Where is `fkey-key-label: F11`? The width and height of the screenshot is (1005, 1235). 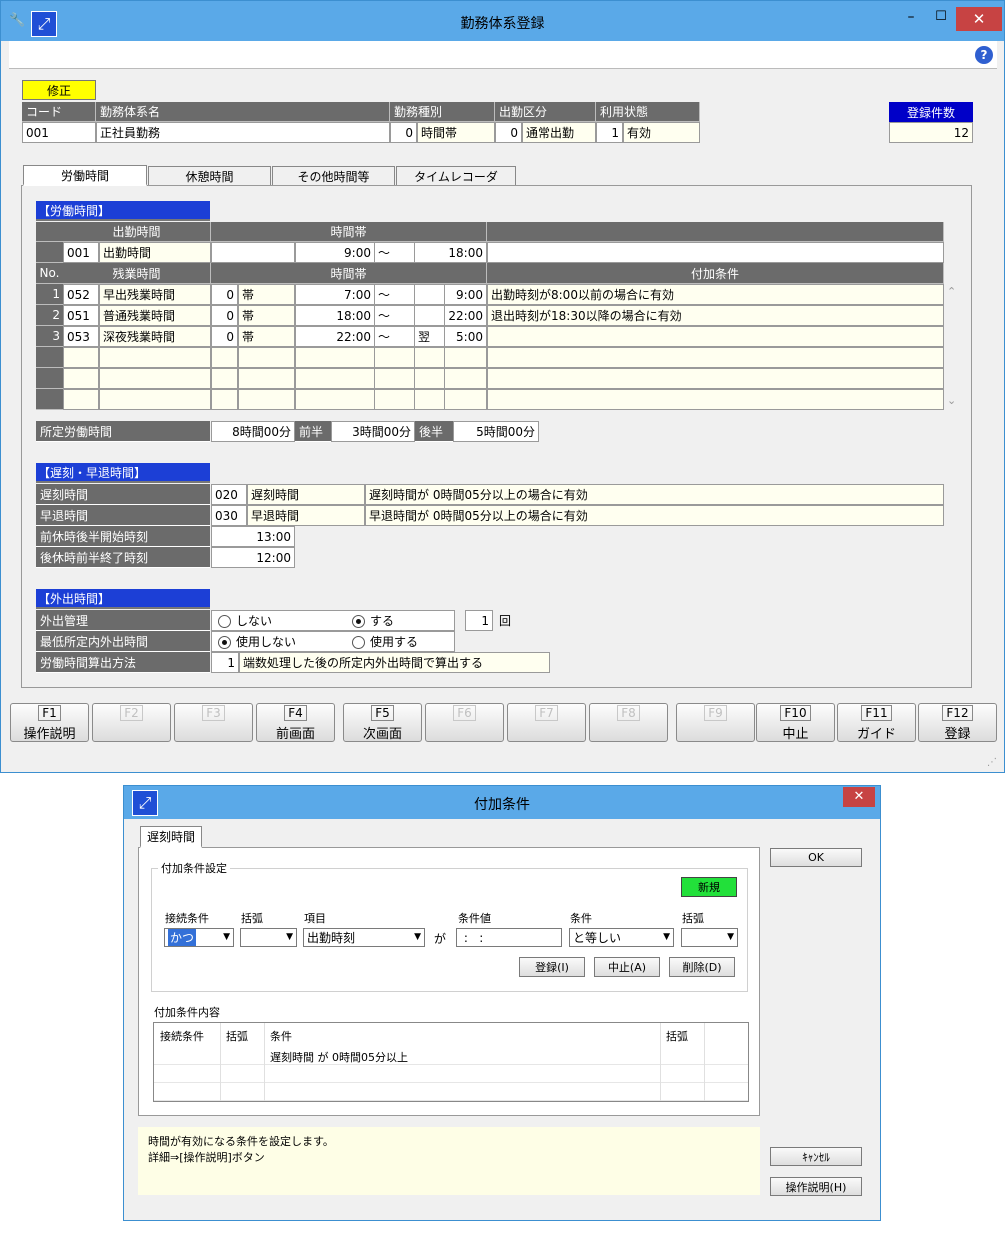
fkey-key-label: F11 is located at coordinates (876, 713).